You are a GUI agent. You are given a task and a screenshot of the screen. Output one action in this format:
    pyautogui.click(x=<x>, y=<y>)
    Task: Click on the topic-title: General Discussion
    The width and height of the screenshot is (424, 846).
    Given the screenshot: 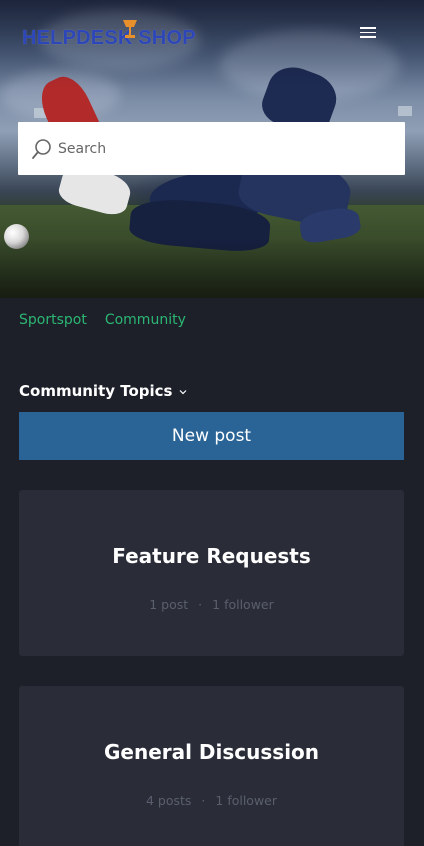 What is the action you would take?
    pyautogui.click(x=211, y=752)
    